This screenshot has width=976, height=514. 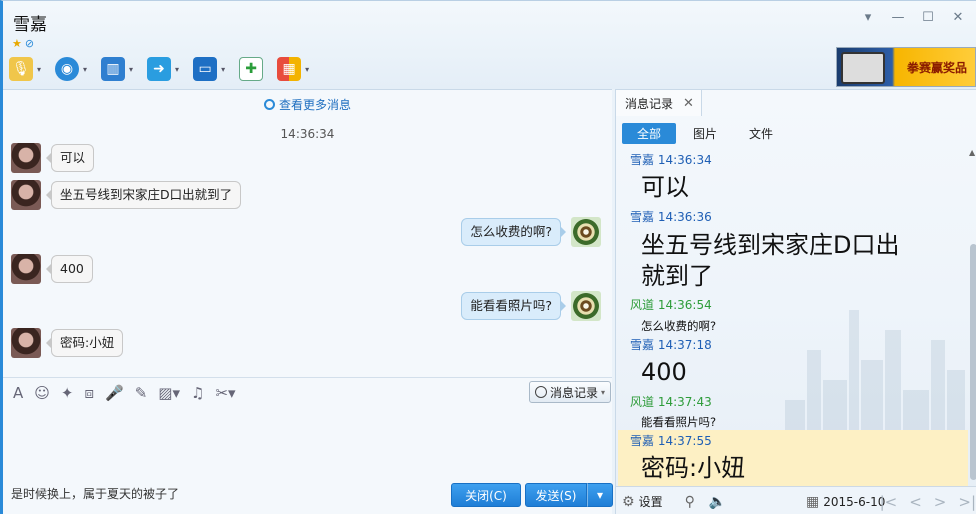 I want to click on tablet-image, so click(x=863, y=68).